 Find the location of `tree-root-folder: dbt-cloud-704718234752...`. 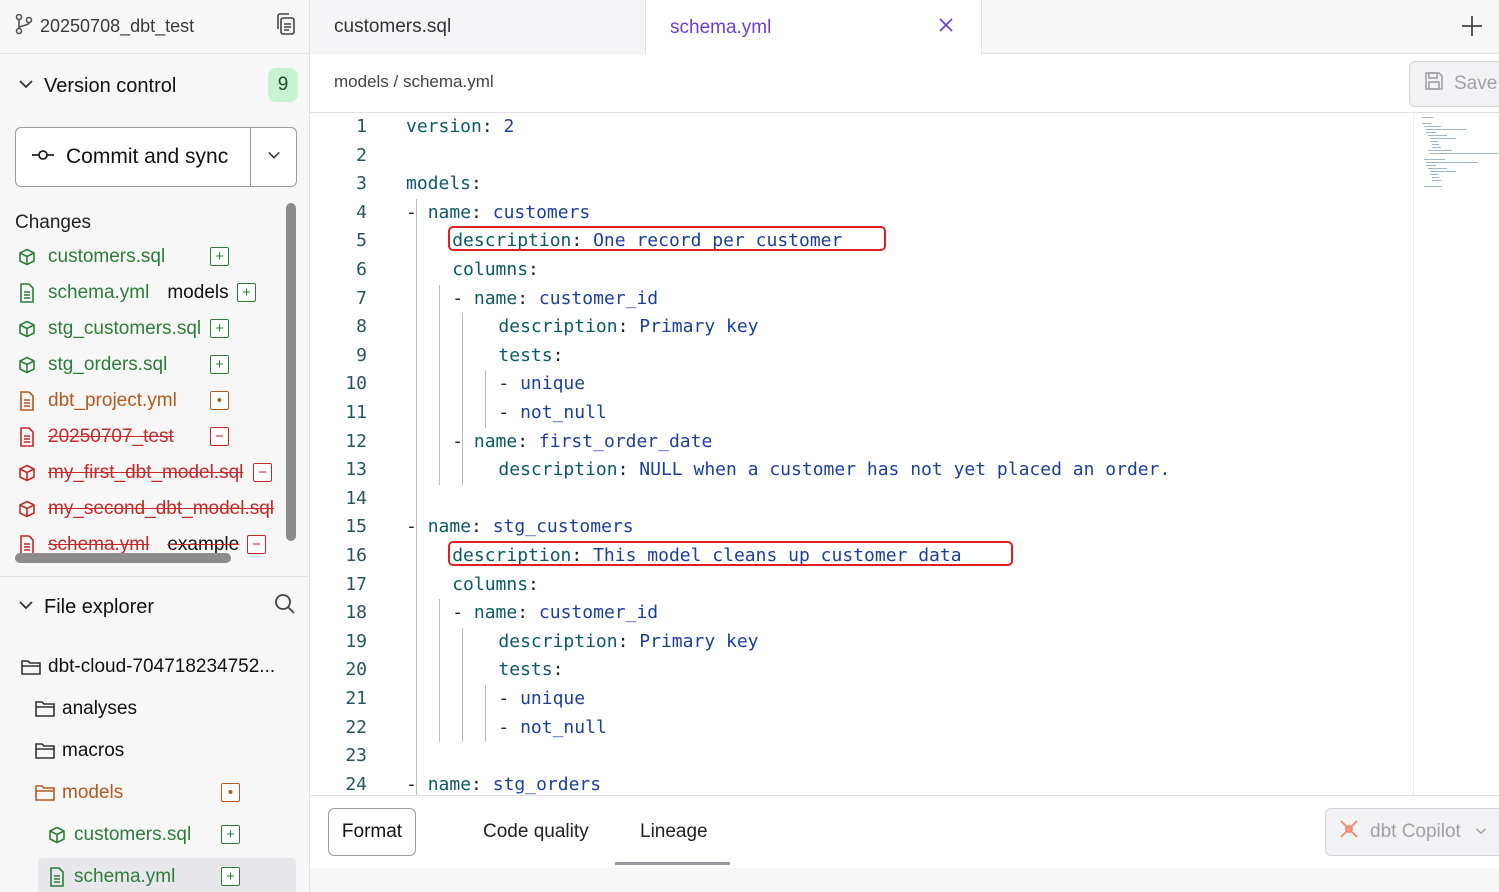

tree-root-folder: dbt-cloud-704718234752... is located at coordinates (147, 667).